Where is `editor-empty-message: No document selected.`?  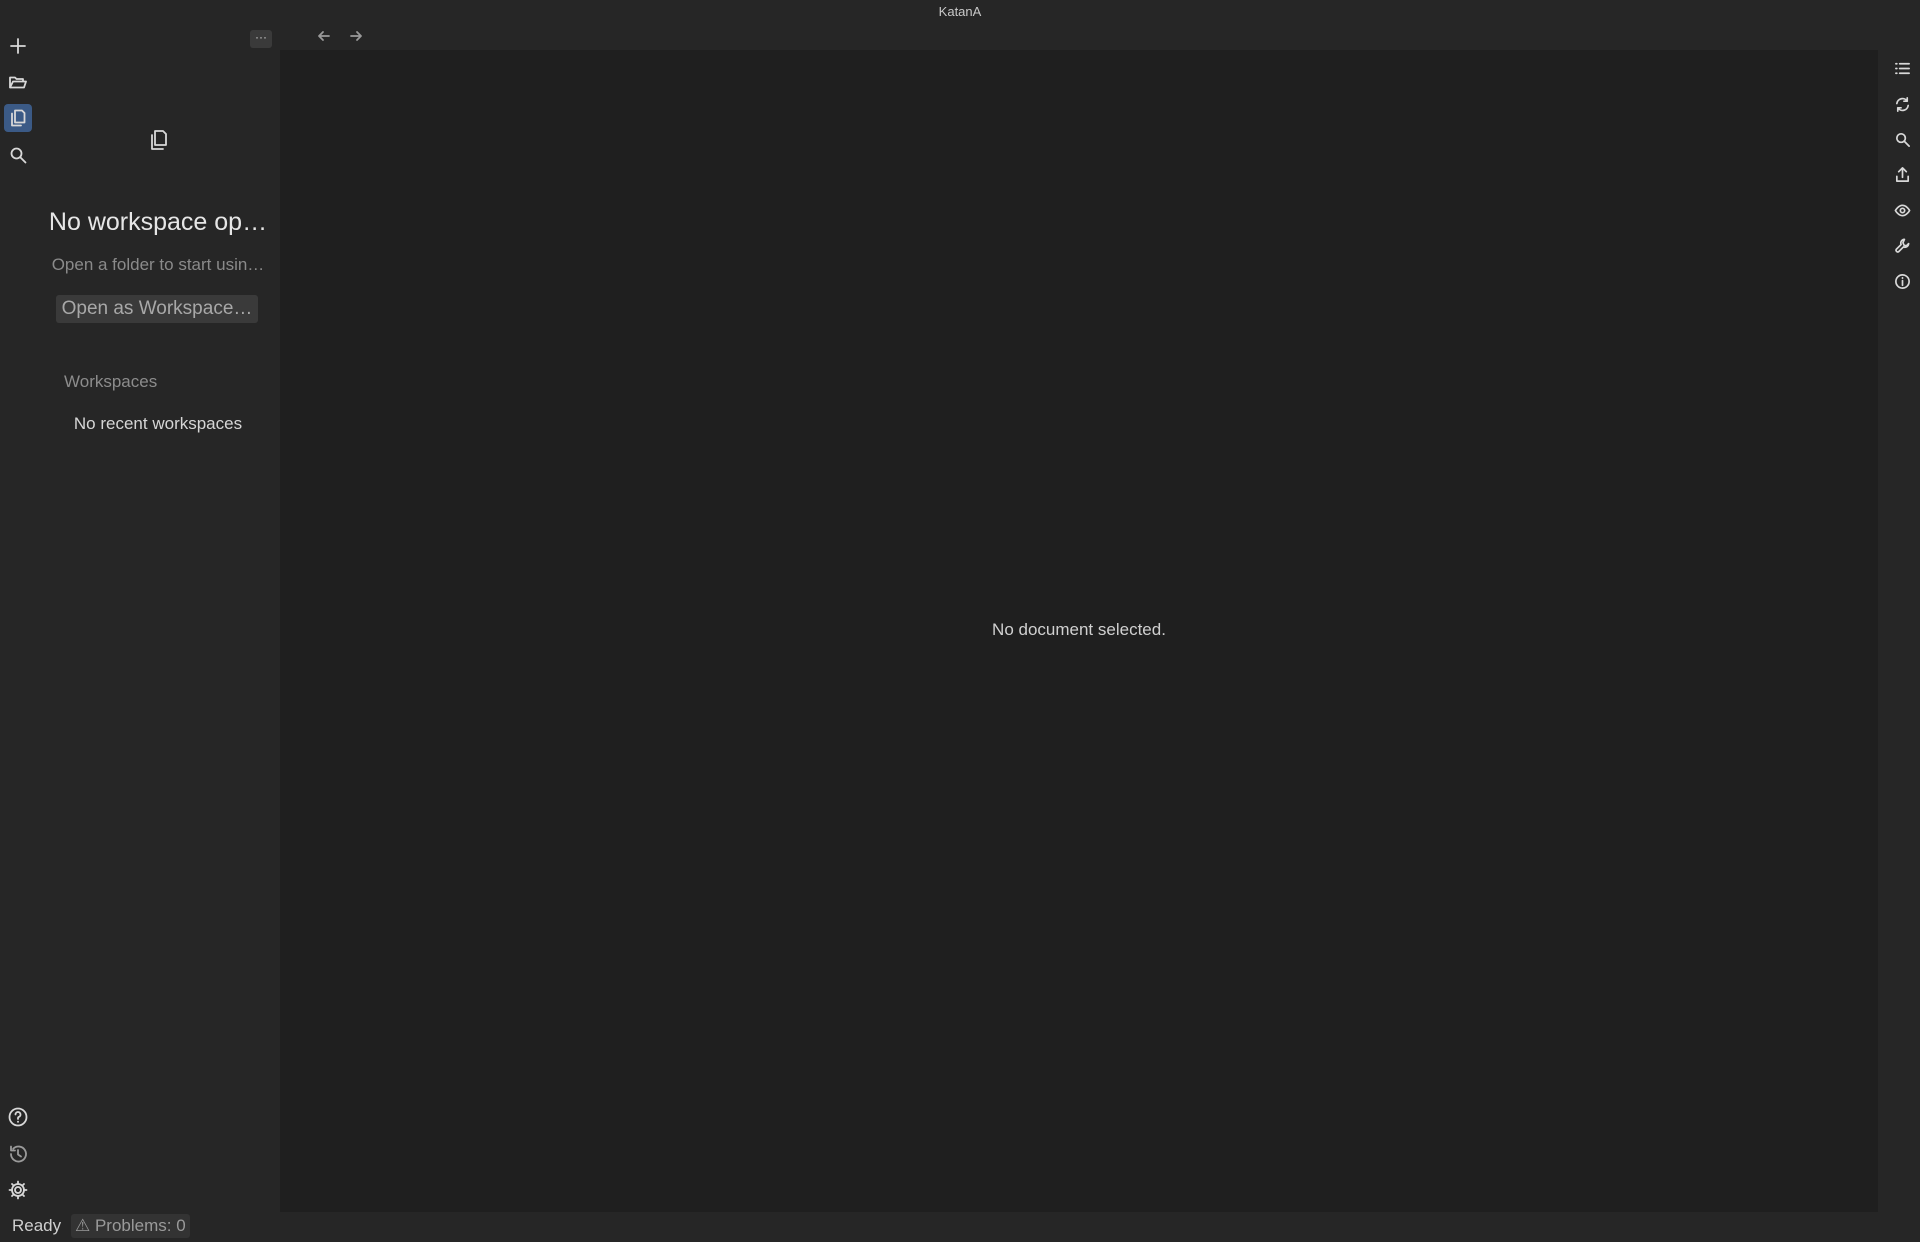
editor-empty-message: No document selected. is located at coordinates (1079, 629).